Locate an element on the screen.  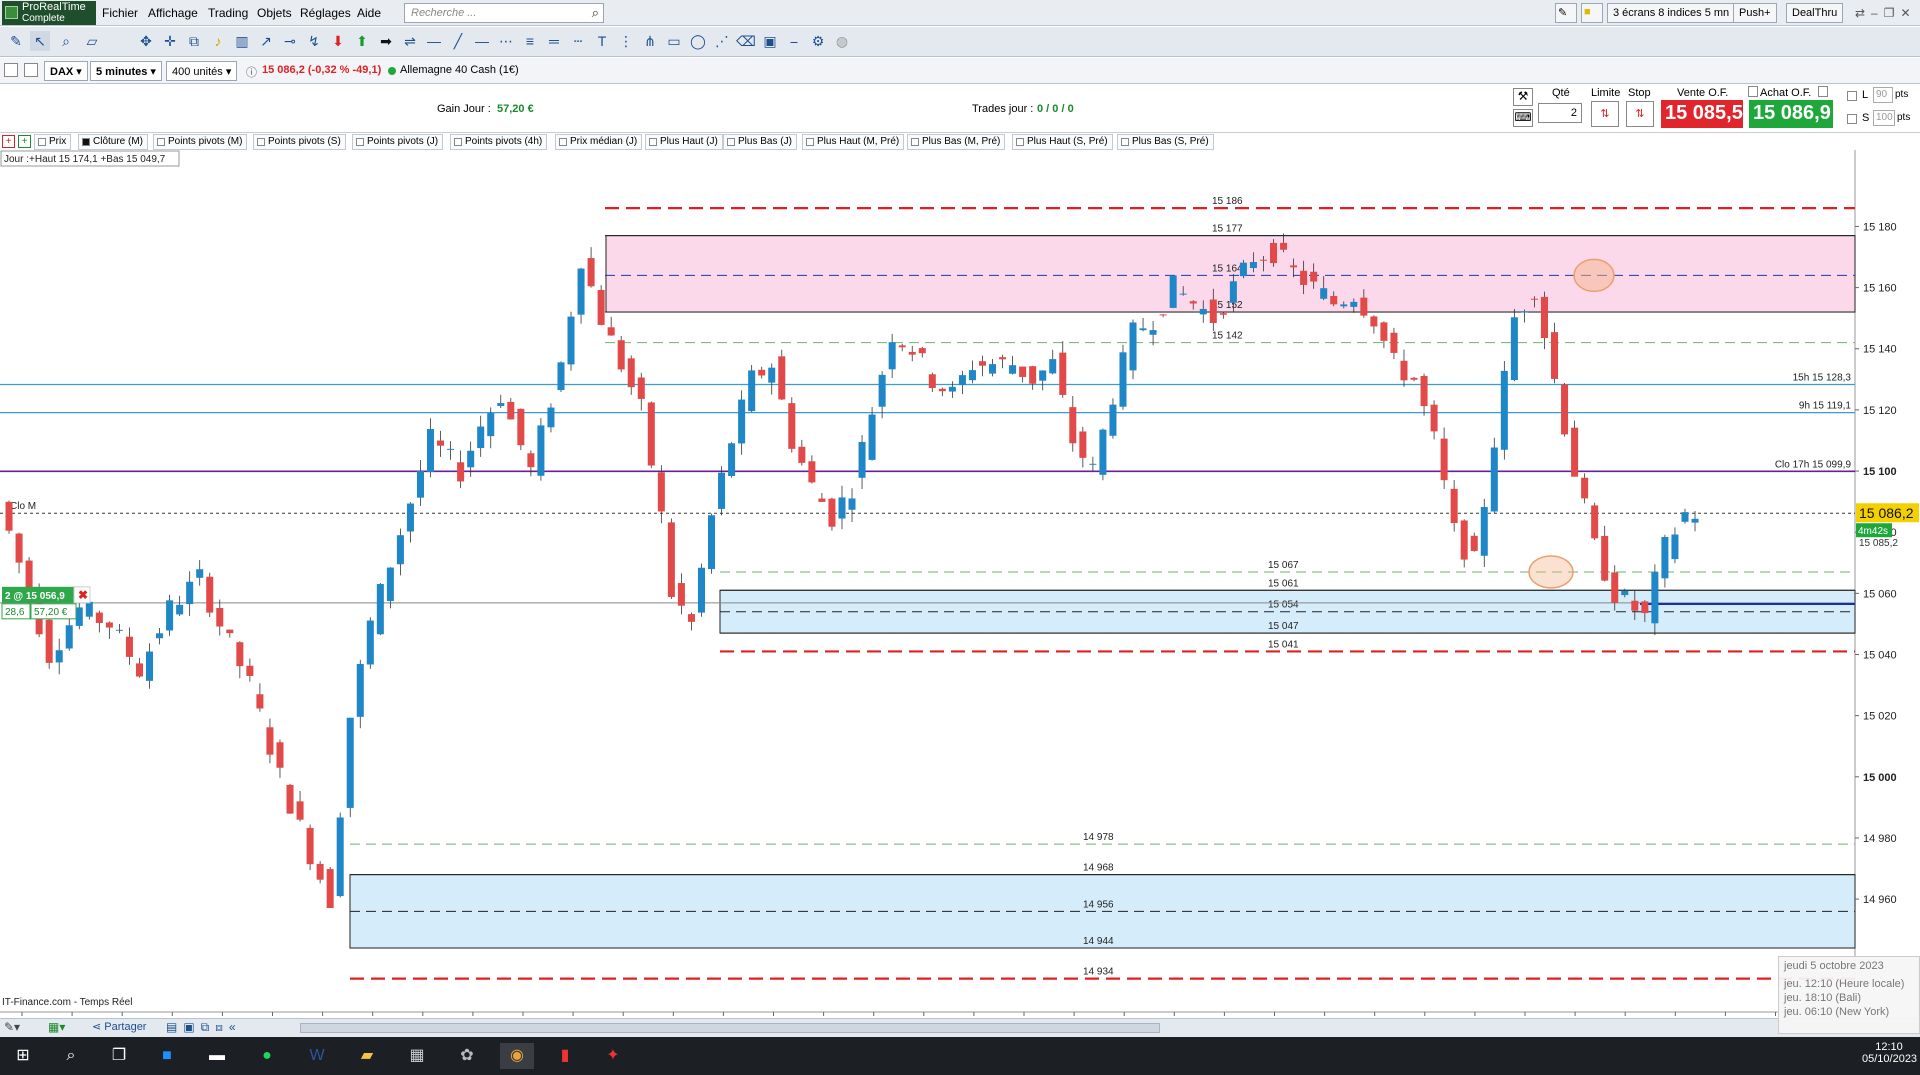
push-button: Push+ is located at coordinates (1755, 13).